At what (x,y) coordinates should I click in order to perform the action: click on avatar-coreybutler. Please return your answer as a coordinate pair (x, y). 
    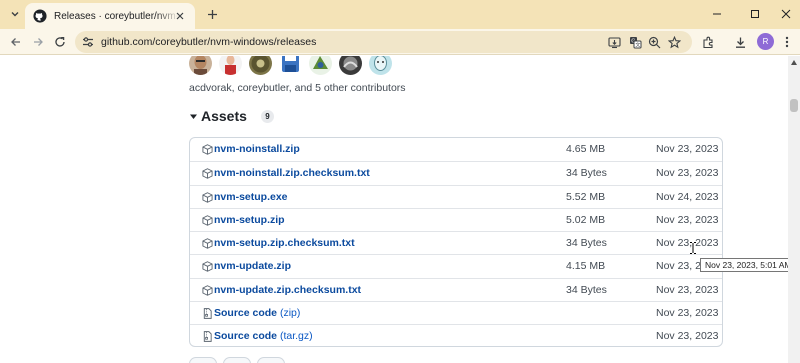
    Looking at the image, I should click on (230, 65).